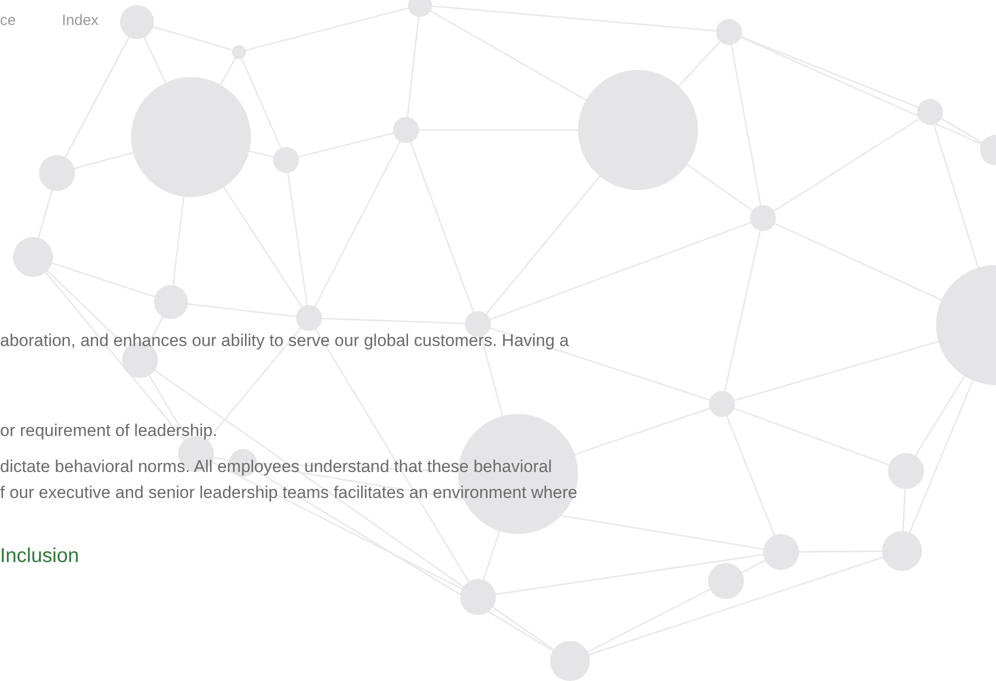 This screenshot has height=681, width=996. Describe the element at coordinates (39, 556) in the screenshot. I see `section-heading: Inclusion` at that location.